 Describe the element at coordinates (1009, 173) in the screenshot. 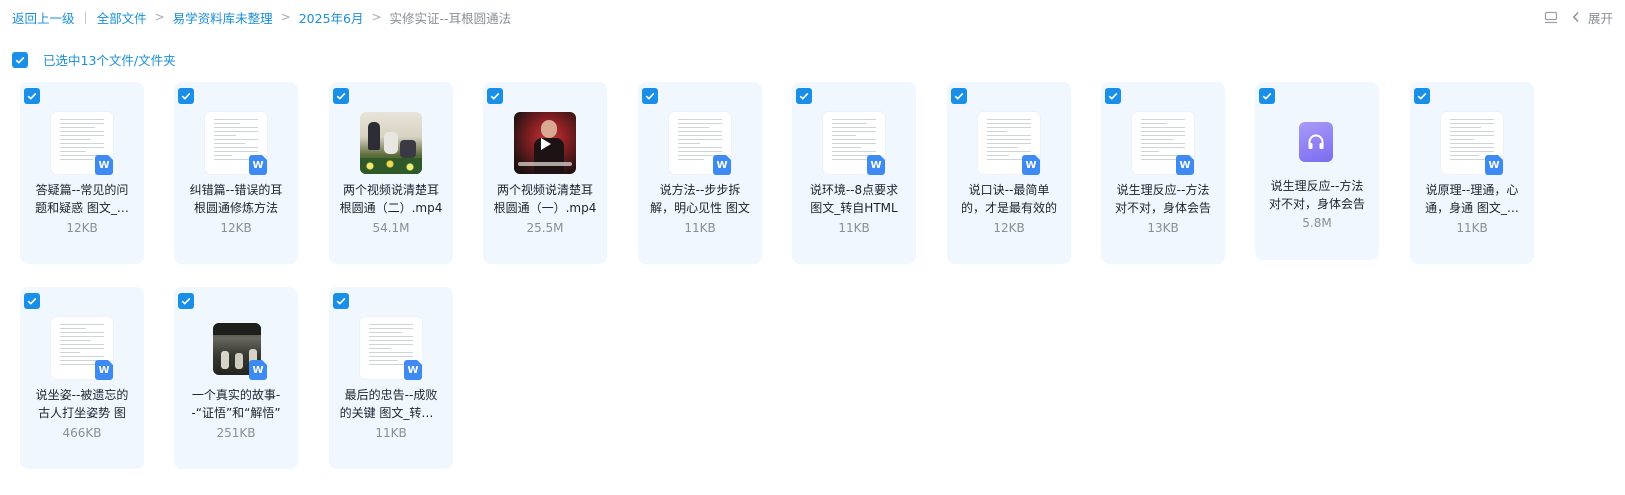

I see `file-card: W 说口诀--最简单的，才是最有效的 12KB` at that location.